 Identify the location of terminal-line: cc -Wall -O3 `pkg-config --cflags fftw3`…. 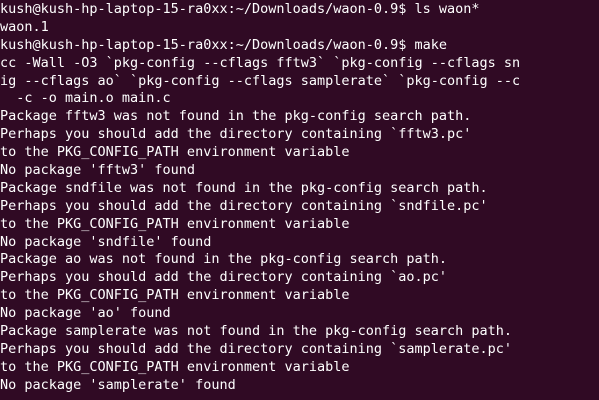
(260, 62).